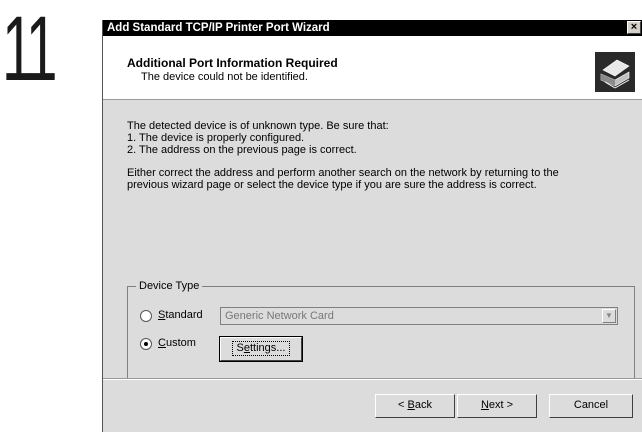 Image resolution: width=642 pixels, height=432 pixels. Describe the element at coordinates (146, 316) in the screenshot. I see `standard-radio` at that location.